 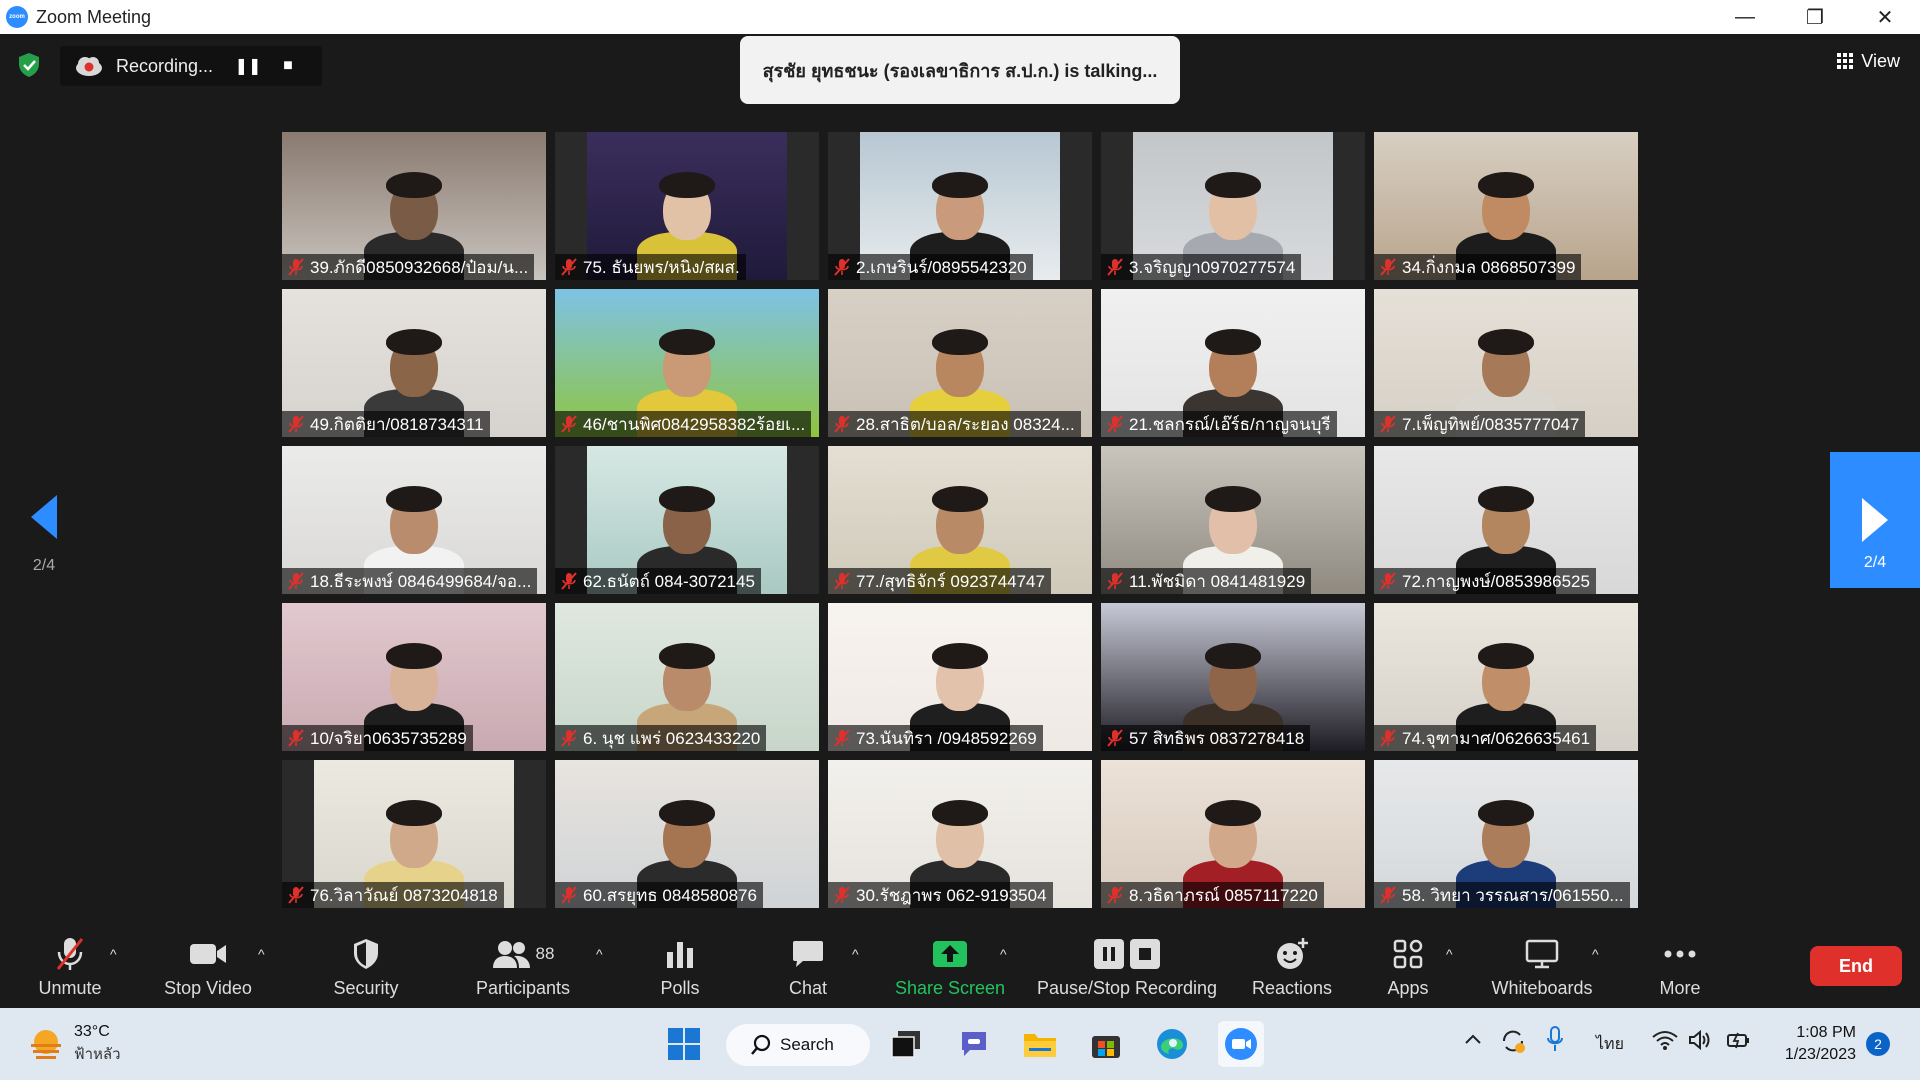 What do you see at coordinates (680, 966) in the screenshot?
I see `polls-button: Polls` at bounding box center [680, 966].